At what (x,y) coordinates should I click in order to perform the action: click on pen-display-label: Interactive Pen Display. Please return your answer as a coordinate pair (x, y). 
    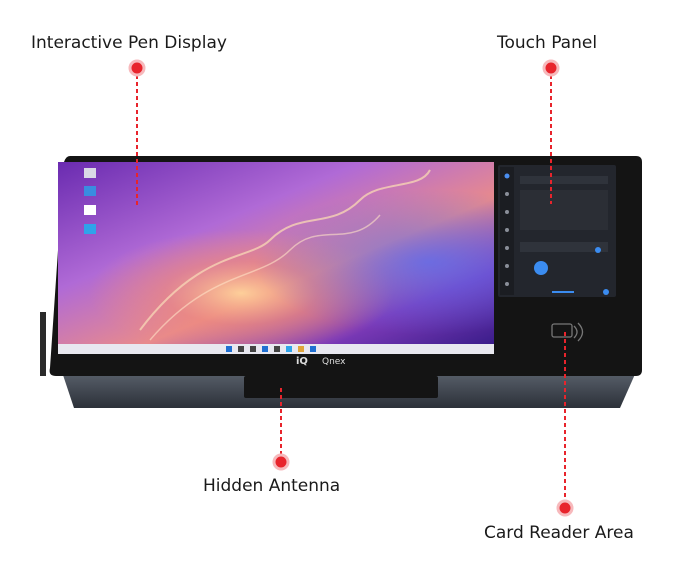
    Looking at the image, I should click on (129, 43).